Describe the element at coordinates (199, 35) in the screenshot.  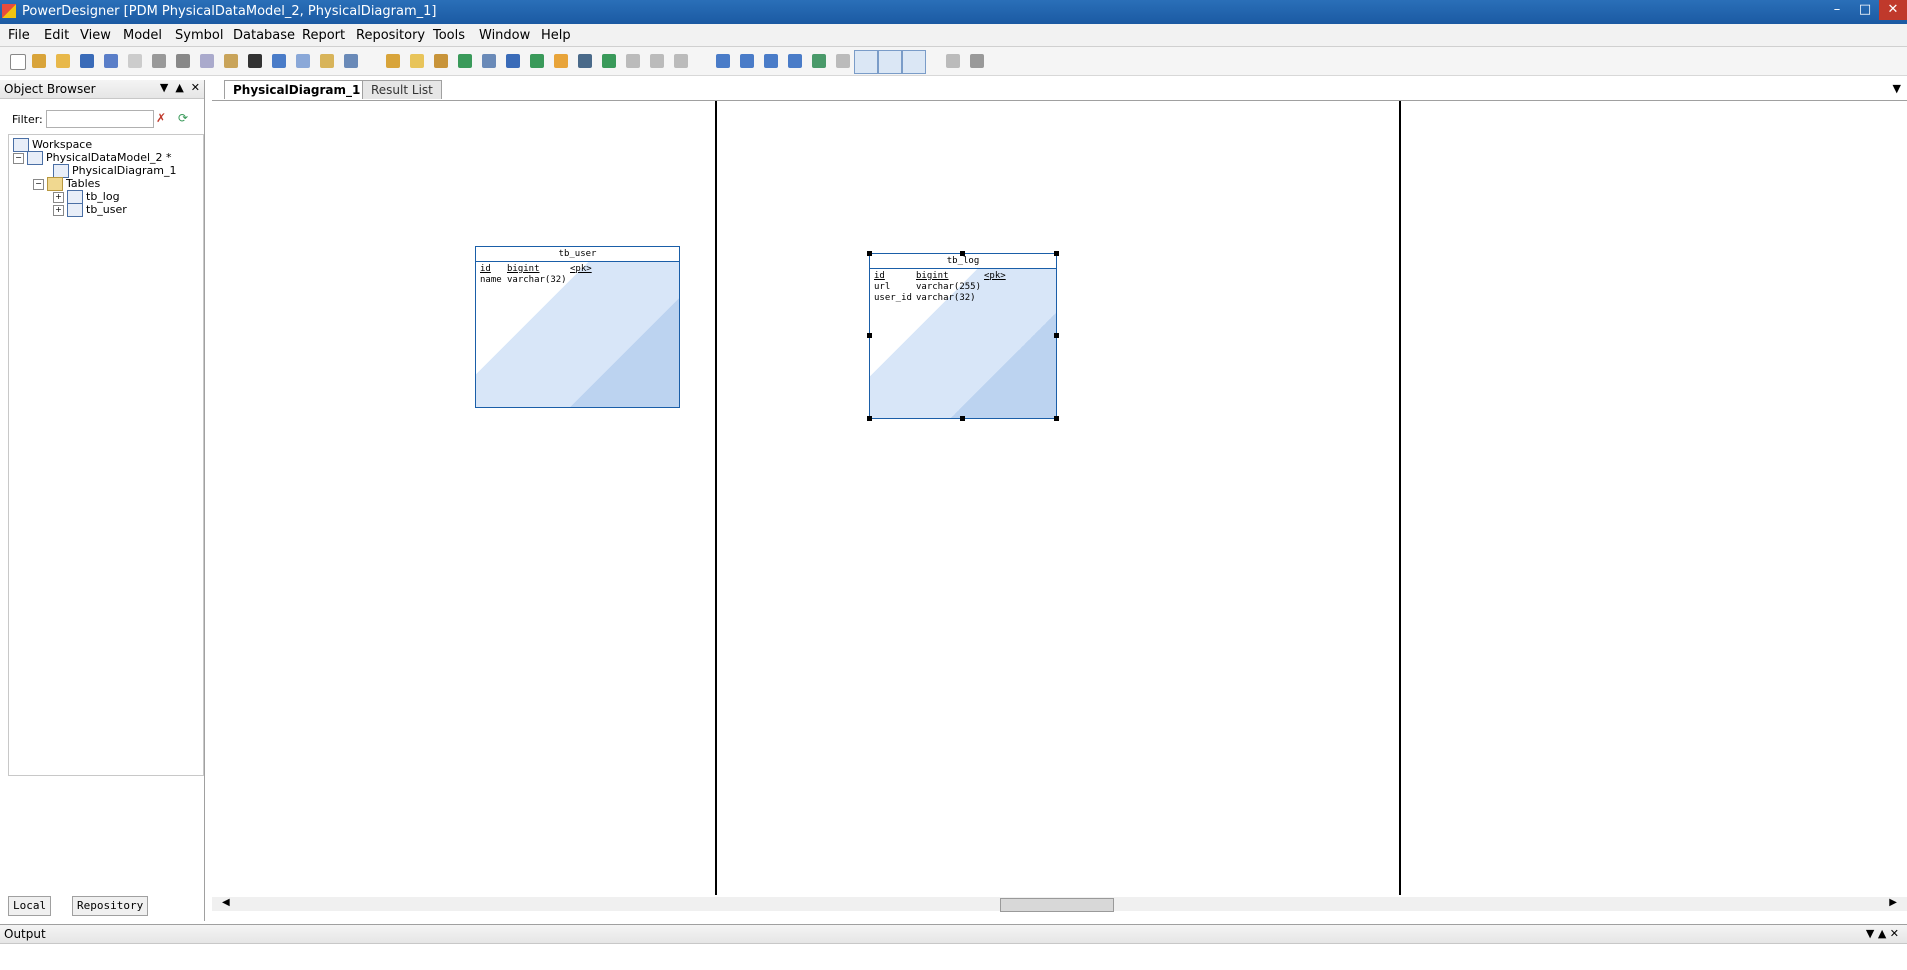
I see `menu-symbol: Symbol` at that location.